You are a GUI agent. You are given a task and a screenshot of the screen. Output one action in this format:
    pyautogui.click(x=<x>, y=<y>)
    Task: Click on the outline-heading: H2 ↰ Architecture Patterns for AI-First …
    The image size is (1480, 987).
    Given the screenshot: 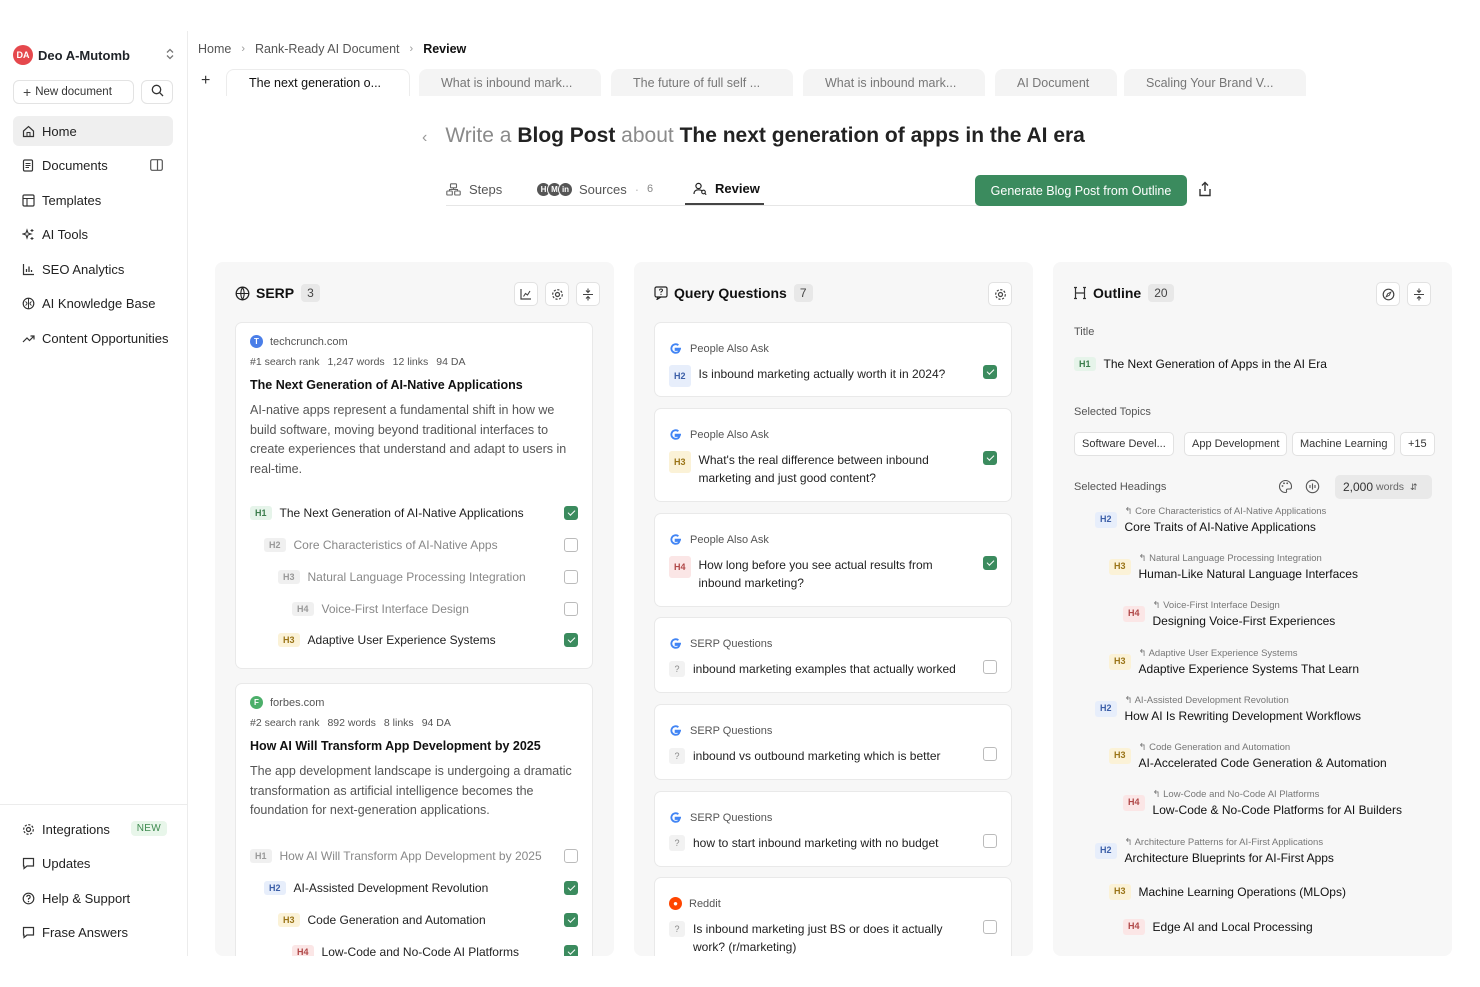 What is the action you would take?
    pyautogui.click(x=1214, y=851)
    